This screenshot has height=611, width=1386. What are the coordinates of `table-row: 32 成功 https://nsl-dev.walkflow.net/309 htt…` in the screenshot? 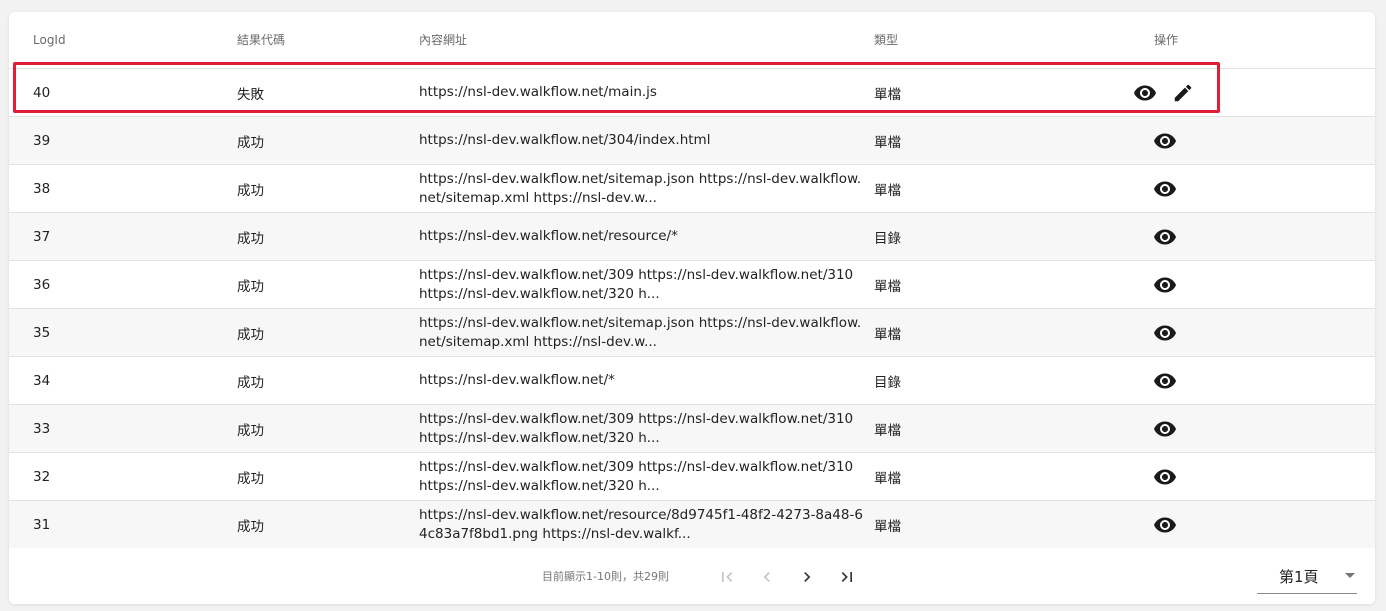 It's located at (692, 477).